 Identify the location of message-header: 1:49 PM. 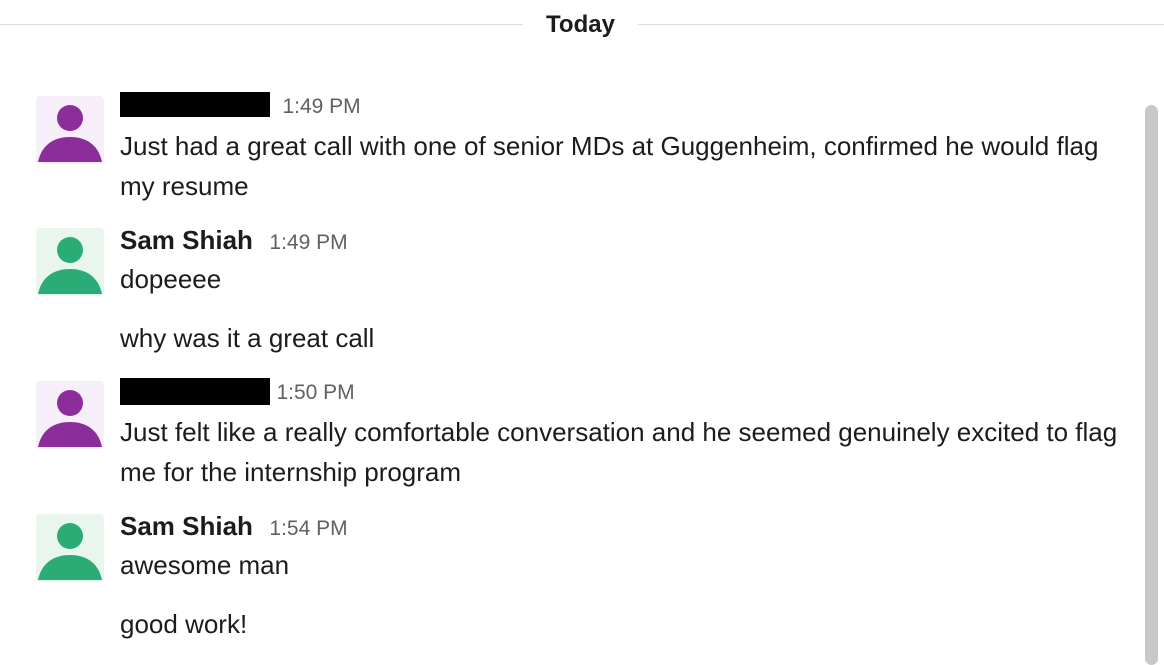
(240, 107).